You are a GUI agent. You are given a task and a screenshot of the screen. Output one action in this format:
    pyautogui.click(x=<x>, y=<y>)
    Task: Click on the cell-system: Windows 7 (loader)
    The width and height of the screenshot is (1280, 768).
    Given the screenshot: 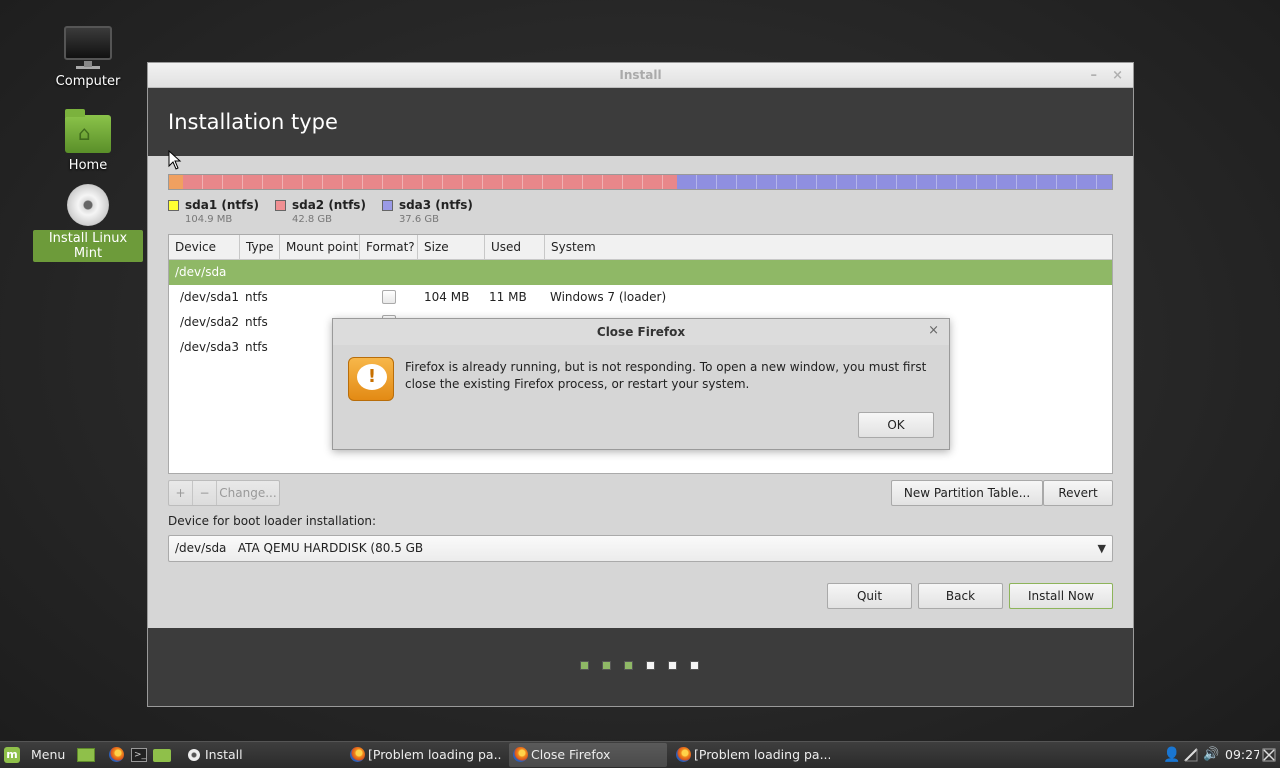 What is the action you would take?
    pyautogui.click(x=608, y=297)
    